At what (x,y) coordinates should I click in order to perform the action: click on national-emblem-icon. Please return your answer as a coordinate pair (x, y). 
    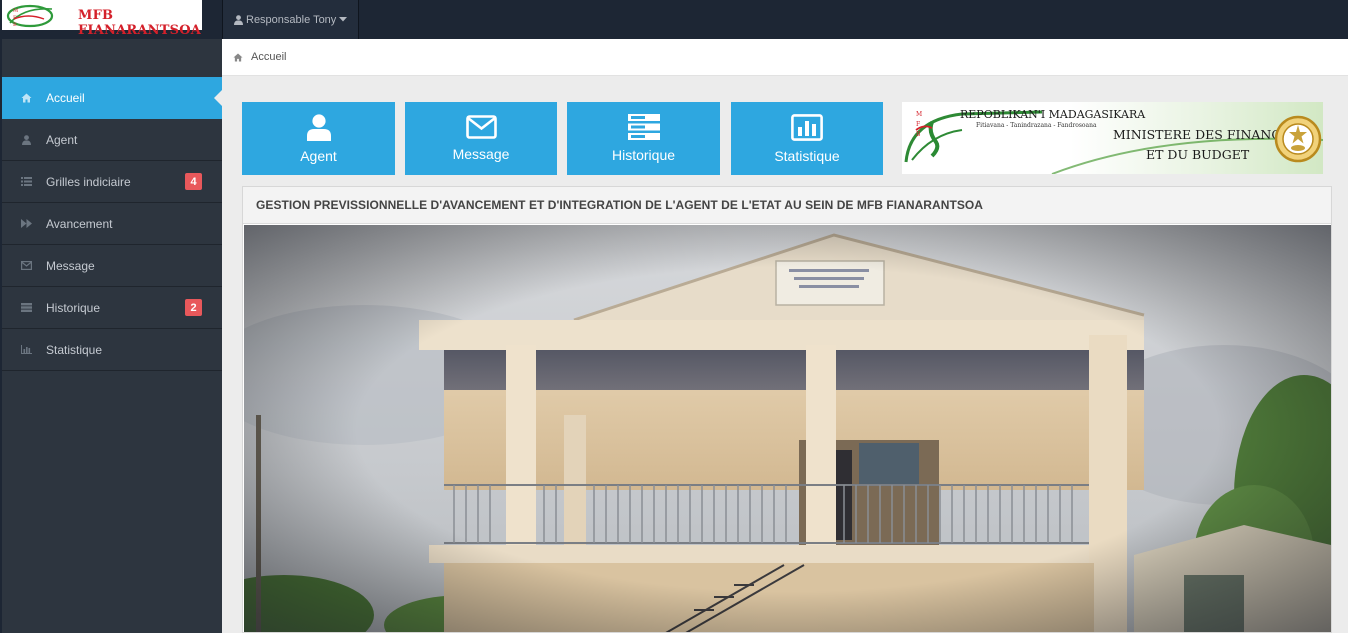
    Looking at the image, I should click on (1298, 139).